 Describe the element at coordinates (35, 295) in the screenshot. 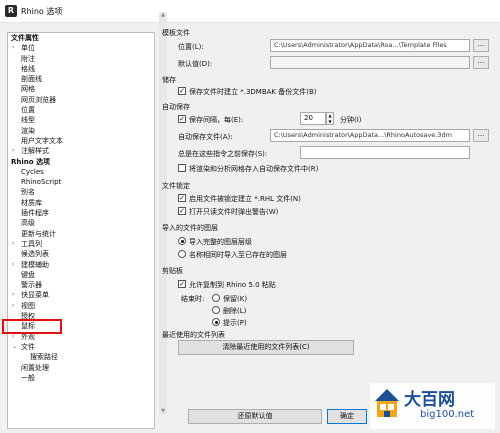

I see `tree-item-label: 快显菜单` at that location.